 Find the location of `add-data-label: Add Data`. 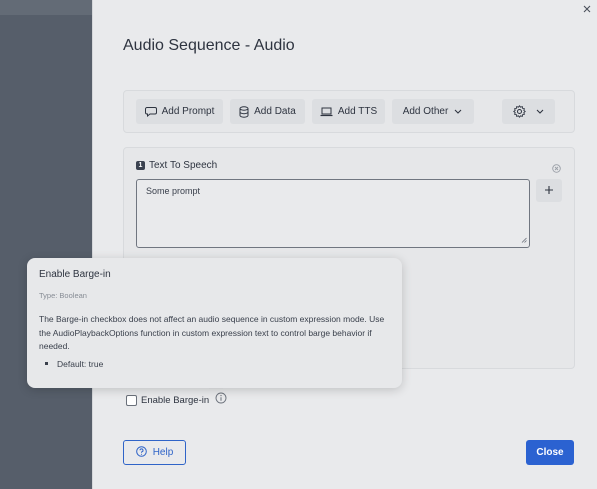

add-data-label: Add Data is located at coordinates (275, 111).